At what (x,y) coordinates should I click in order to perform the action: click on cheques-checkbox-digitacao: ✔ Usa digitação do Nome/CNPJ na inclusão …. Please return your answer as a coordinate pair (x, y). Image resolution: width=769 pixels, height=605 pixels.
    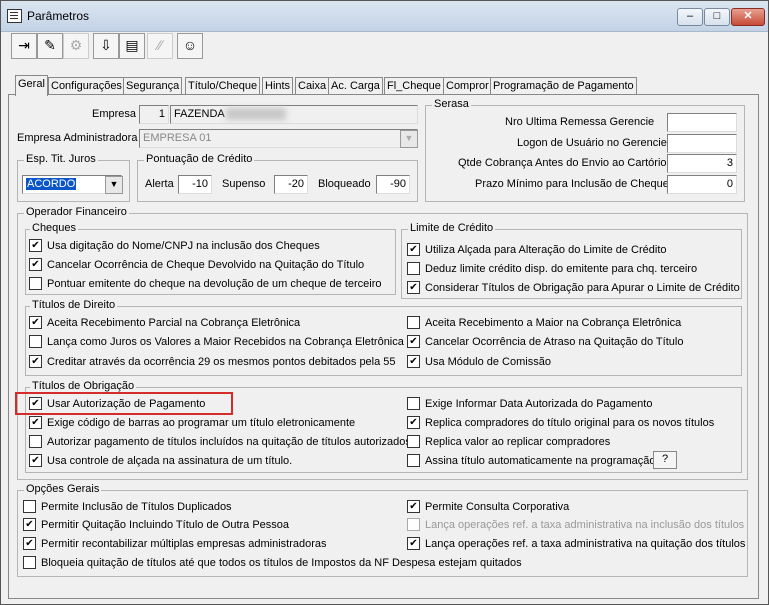
    Looking at the image, I should click on (174, 246).